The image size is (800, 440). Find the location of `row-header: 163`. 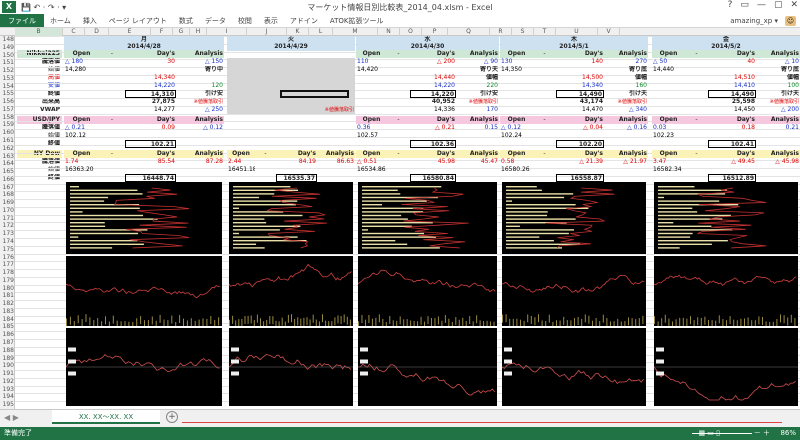

row-header: 163 is located at coordinates (7, 157).